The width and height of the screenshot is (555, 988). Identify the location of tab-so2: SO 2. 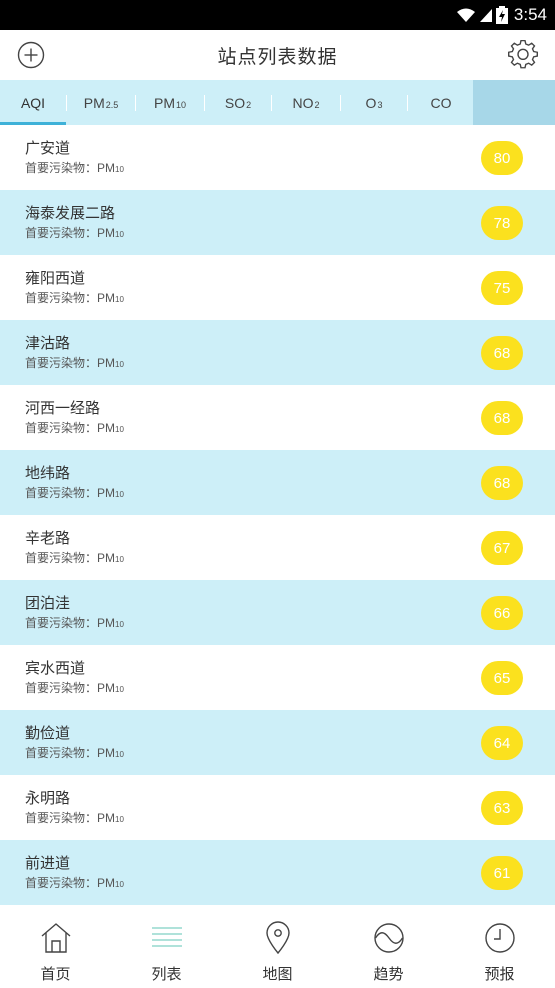
(238, 102).